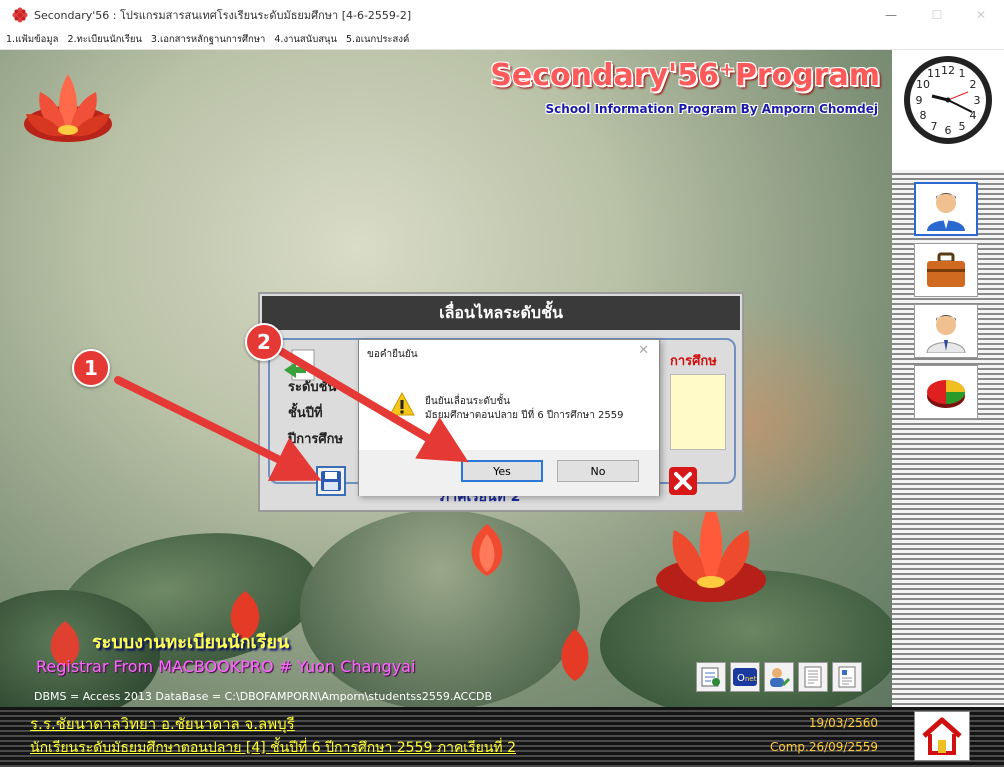 This screenshot has width=1004, height=767. Describe the element at coordinates (91, 368) in the screenshot. I see `annotation-badge-1: 1` at that location.